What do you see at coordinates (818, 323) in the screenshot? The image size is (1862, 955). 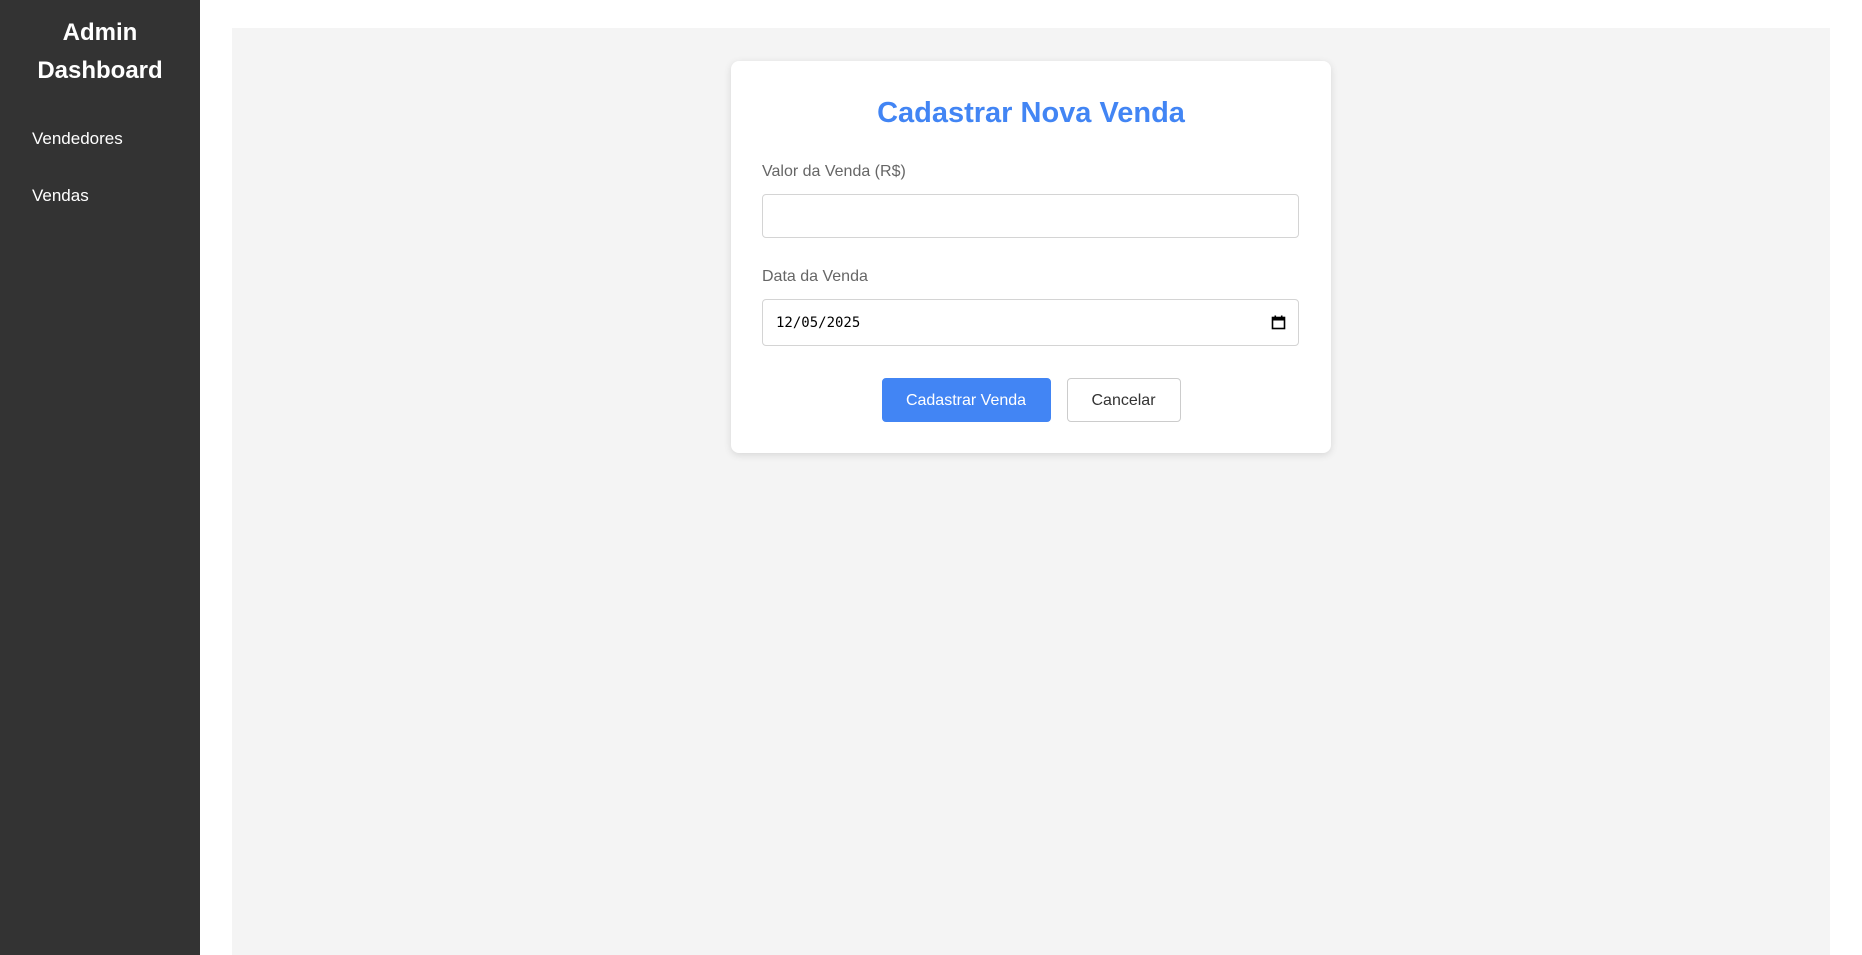 I see `date-value: 12/05/2025` at bounding box center [818, 323].